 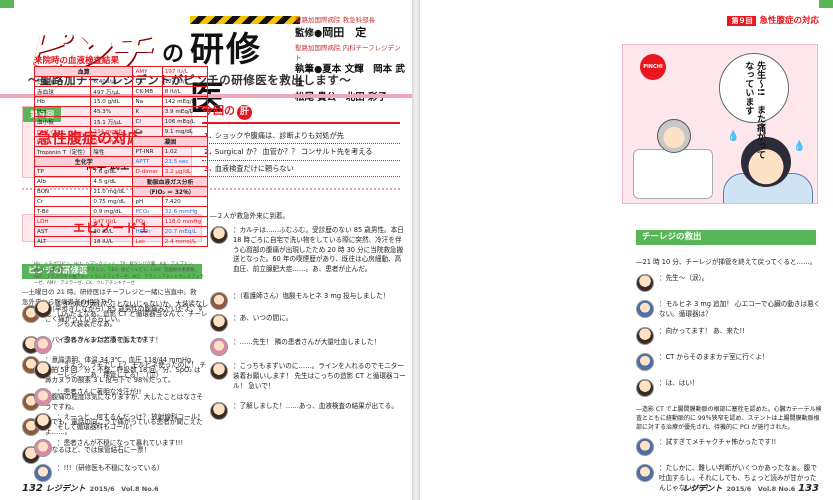 I want to click on dialog-line: ：患者さんまた苦痛を訴えてます！, so click(x=122, y=345).